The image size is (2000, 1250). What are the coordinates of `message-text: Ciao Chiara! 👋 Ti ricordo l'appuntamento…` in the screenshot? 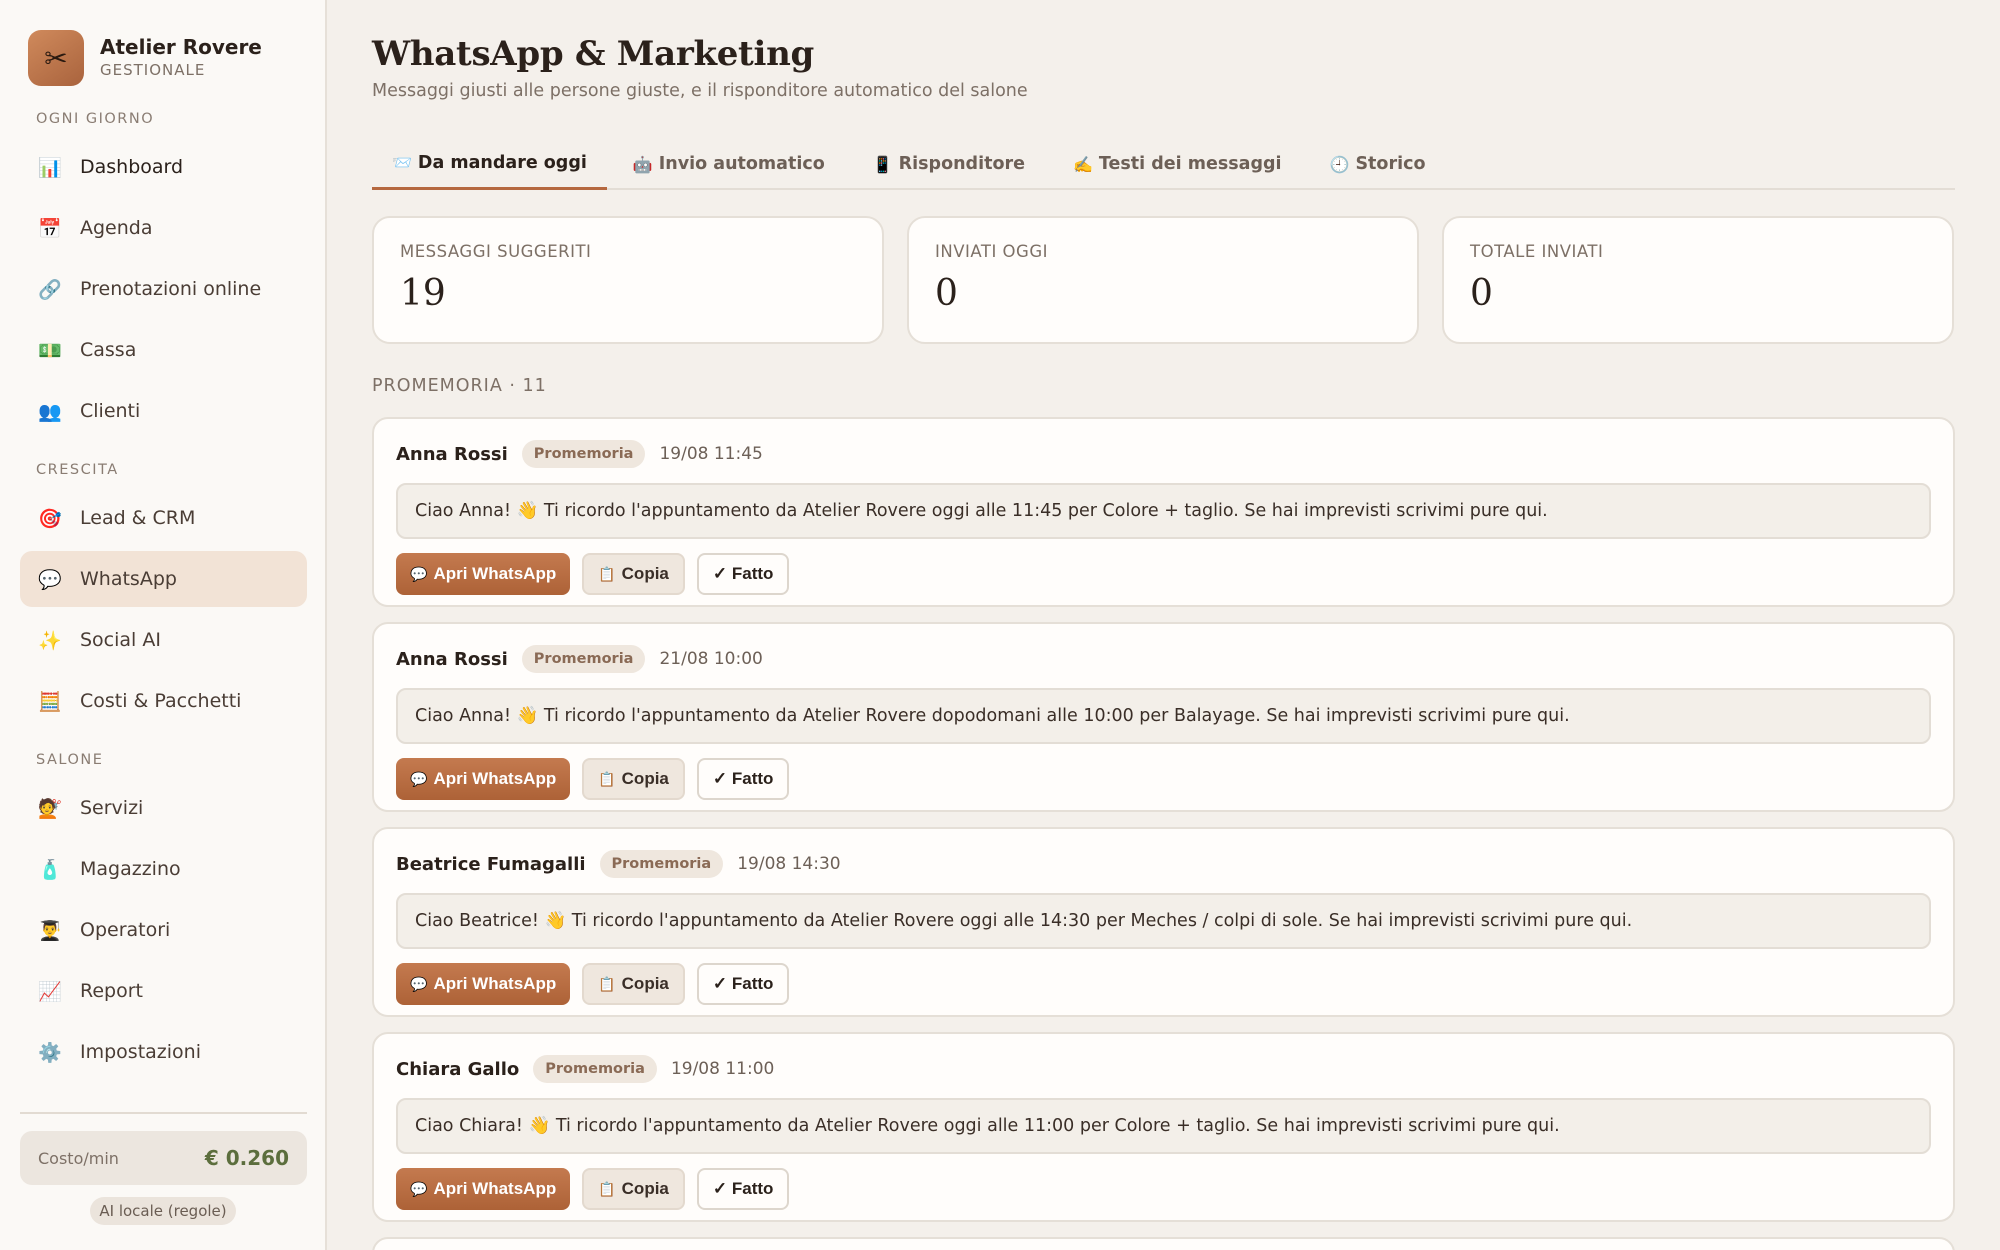 It's located at (1163, 1126).